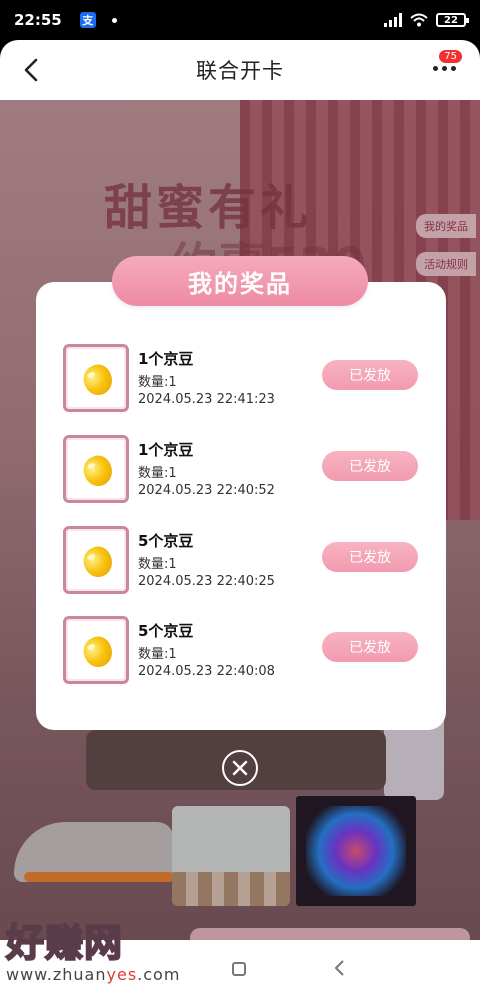  What do you see at coordinates (240, 20) in the screenshot?
I see `status-bar: 22:55 支 22` at bounding box center [240, 20].